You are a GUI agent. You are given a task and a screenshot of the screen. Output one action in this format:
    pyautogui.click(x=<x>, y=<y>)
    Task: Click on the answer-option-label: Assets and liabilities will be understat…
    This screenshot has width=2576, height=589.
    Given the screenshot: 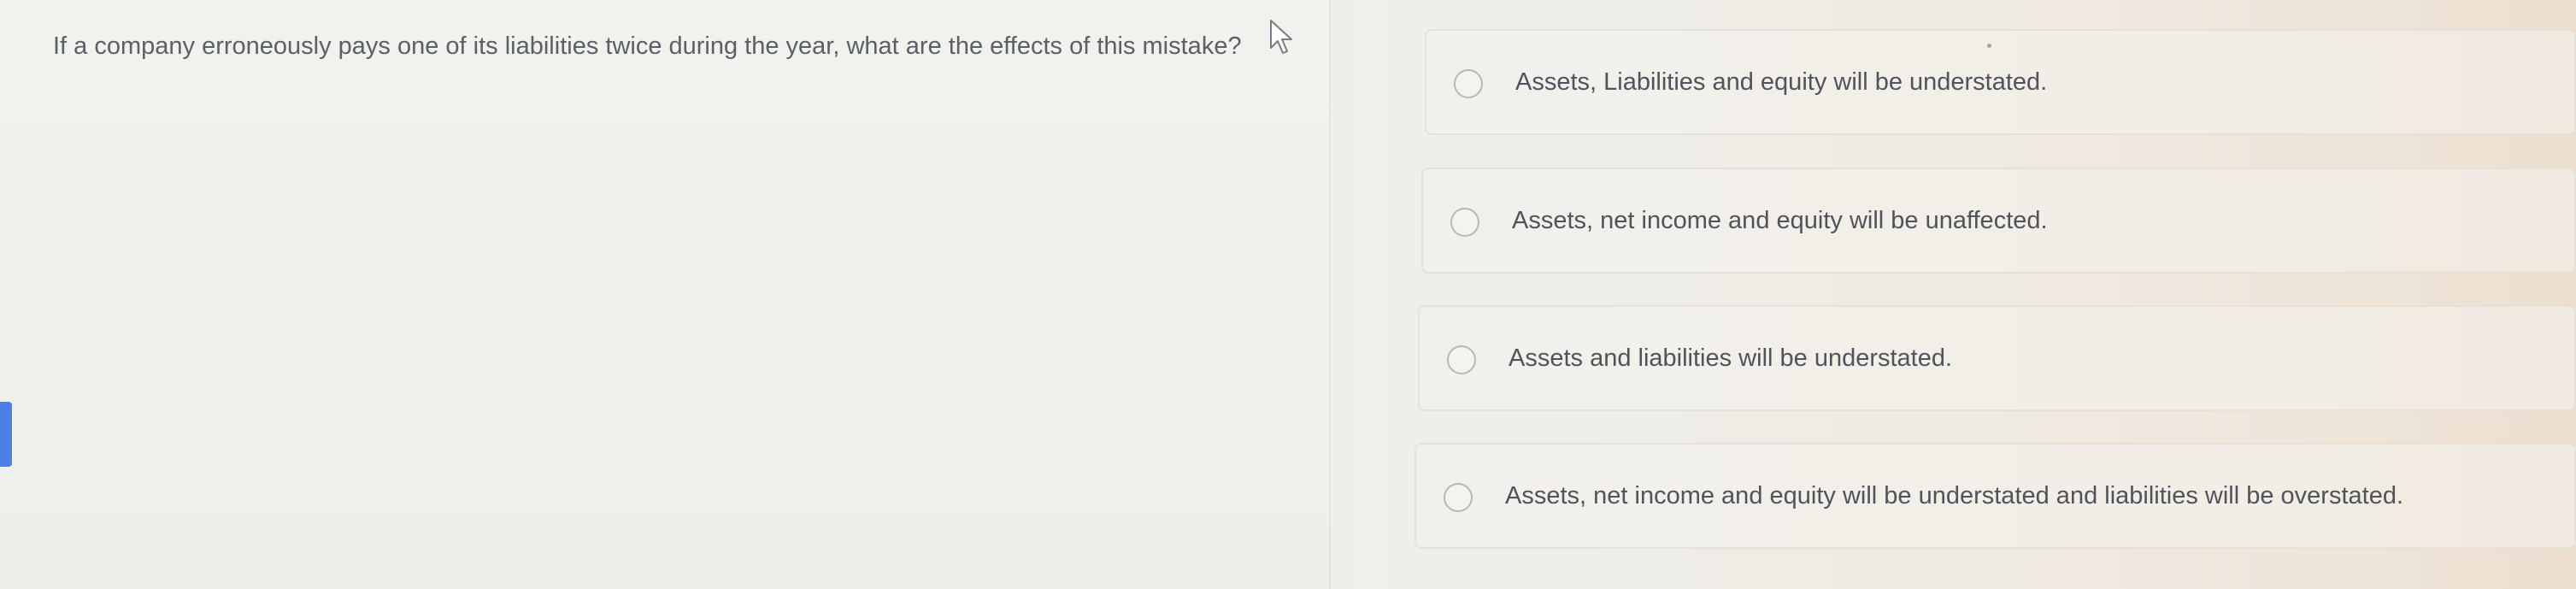 What is the action you would take?
    pyautogui.click(x=1731, y=358)
    